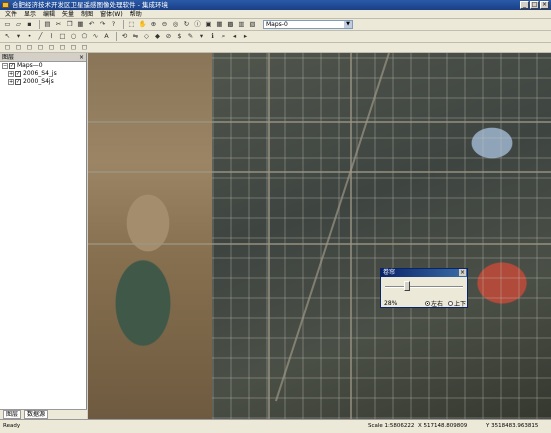  Describe the element at coordinates (90, 5) in the screenshot. I see `window-title: 合肥经济技术开发区卫星遥感图像处理软件 - 集成环境` at that location.